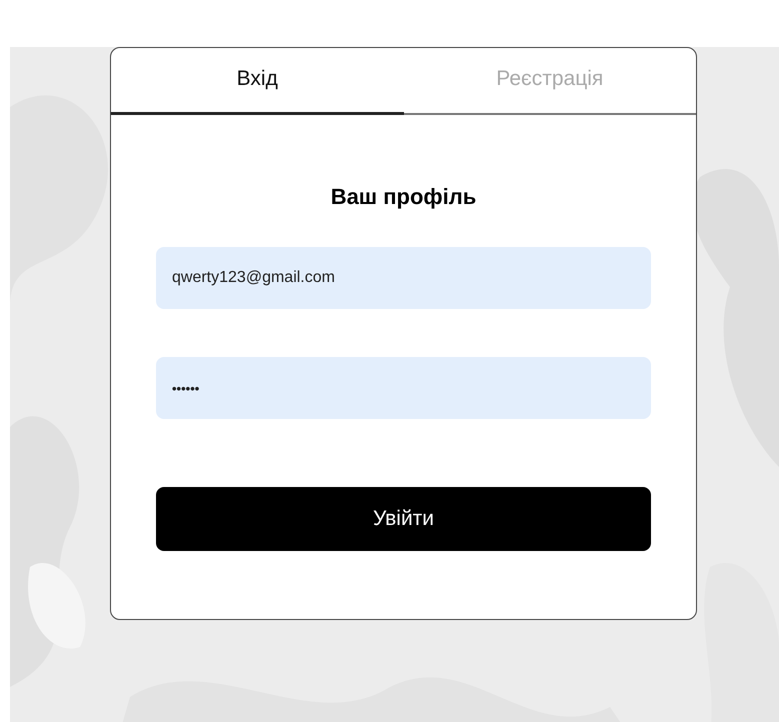 Image resolution: width=779 pixels, height=722 pixels. Describe the element at coordinates (404, 197) in the screenshot. I see `form-title: Ваш профіль` at that location.